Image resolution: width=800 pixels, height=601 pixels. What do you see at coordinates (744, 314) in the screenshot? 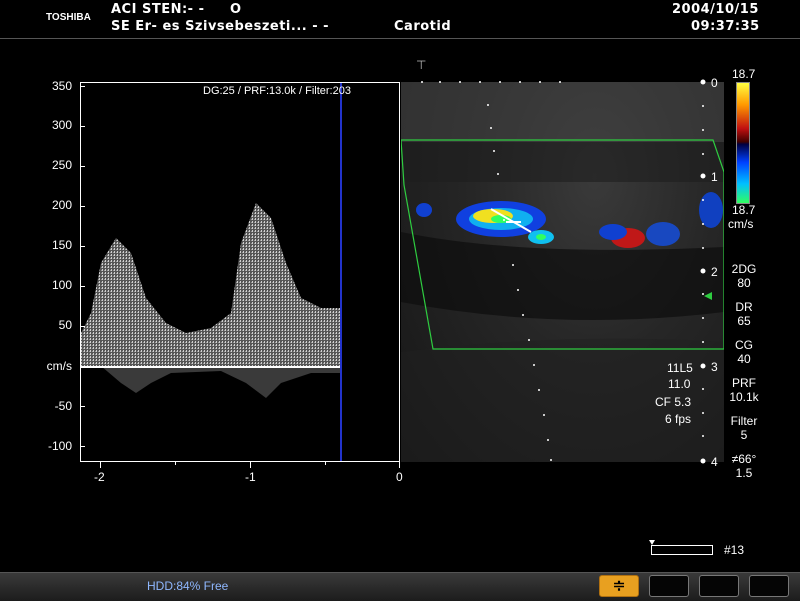
I see `param-dr: DR 65` at bounding box center [744, 314].